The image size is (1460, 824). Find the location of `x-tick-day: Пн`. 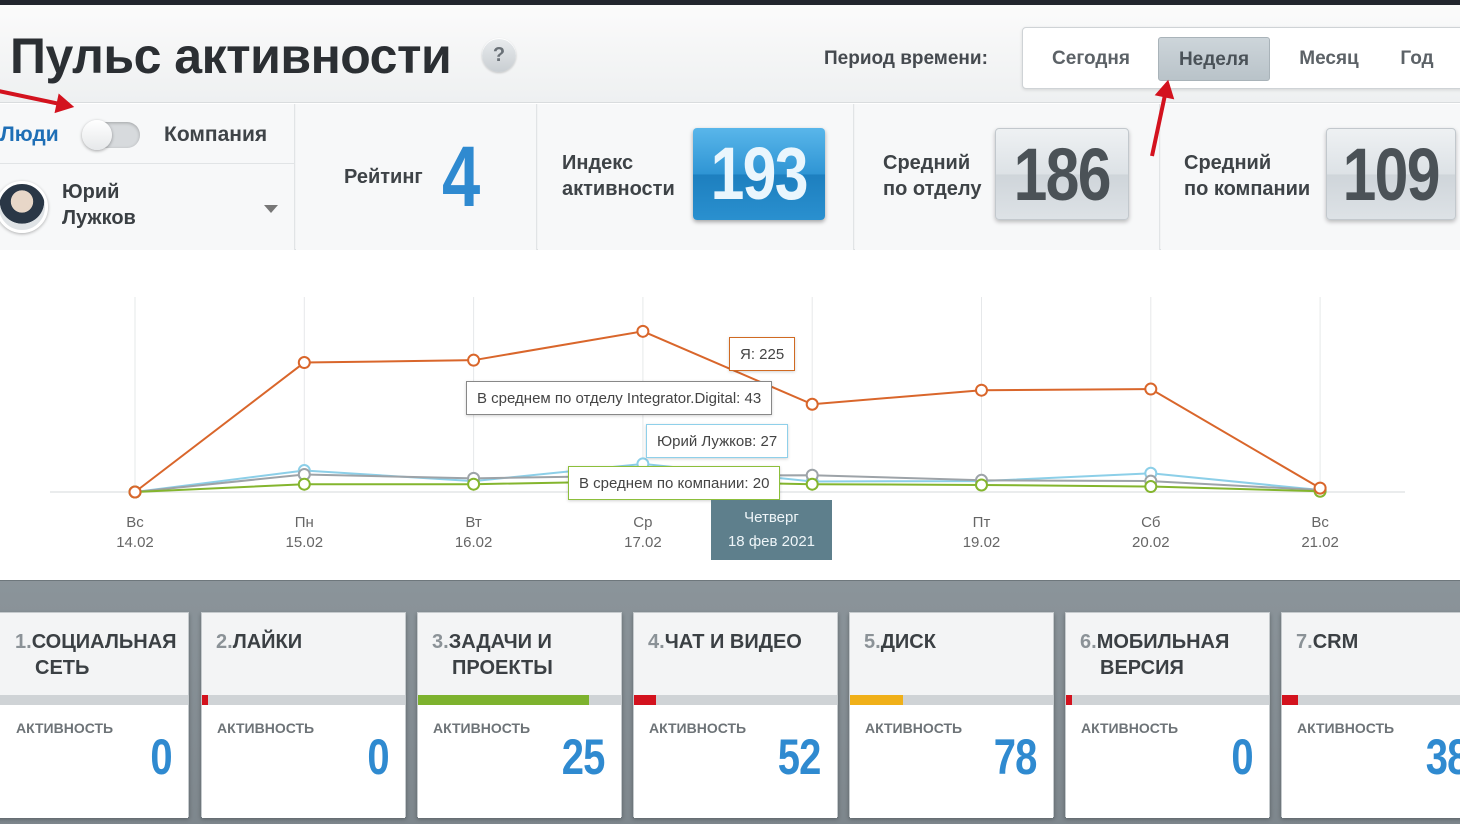

x-tick-day: Пн is located at coordinates (304, 522).